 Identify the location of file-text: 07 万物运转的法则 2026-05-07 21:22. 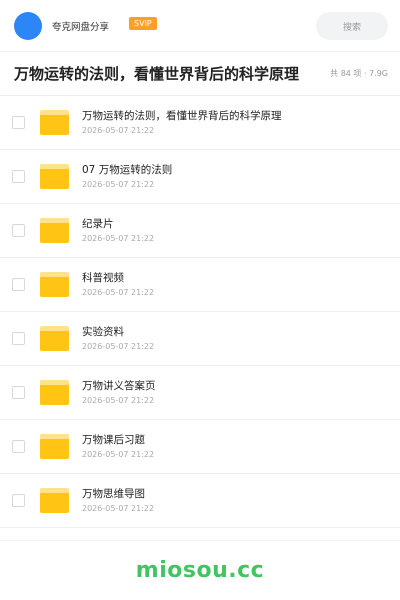
(127, 176).